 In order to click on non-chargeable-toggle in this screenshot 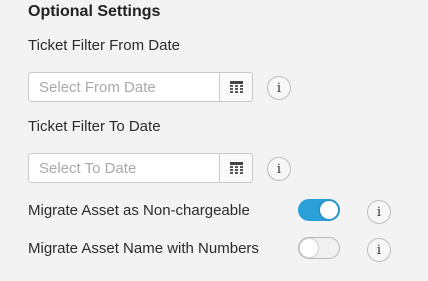, I will do `click(319, 210)`.